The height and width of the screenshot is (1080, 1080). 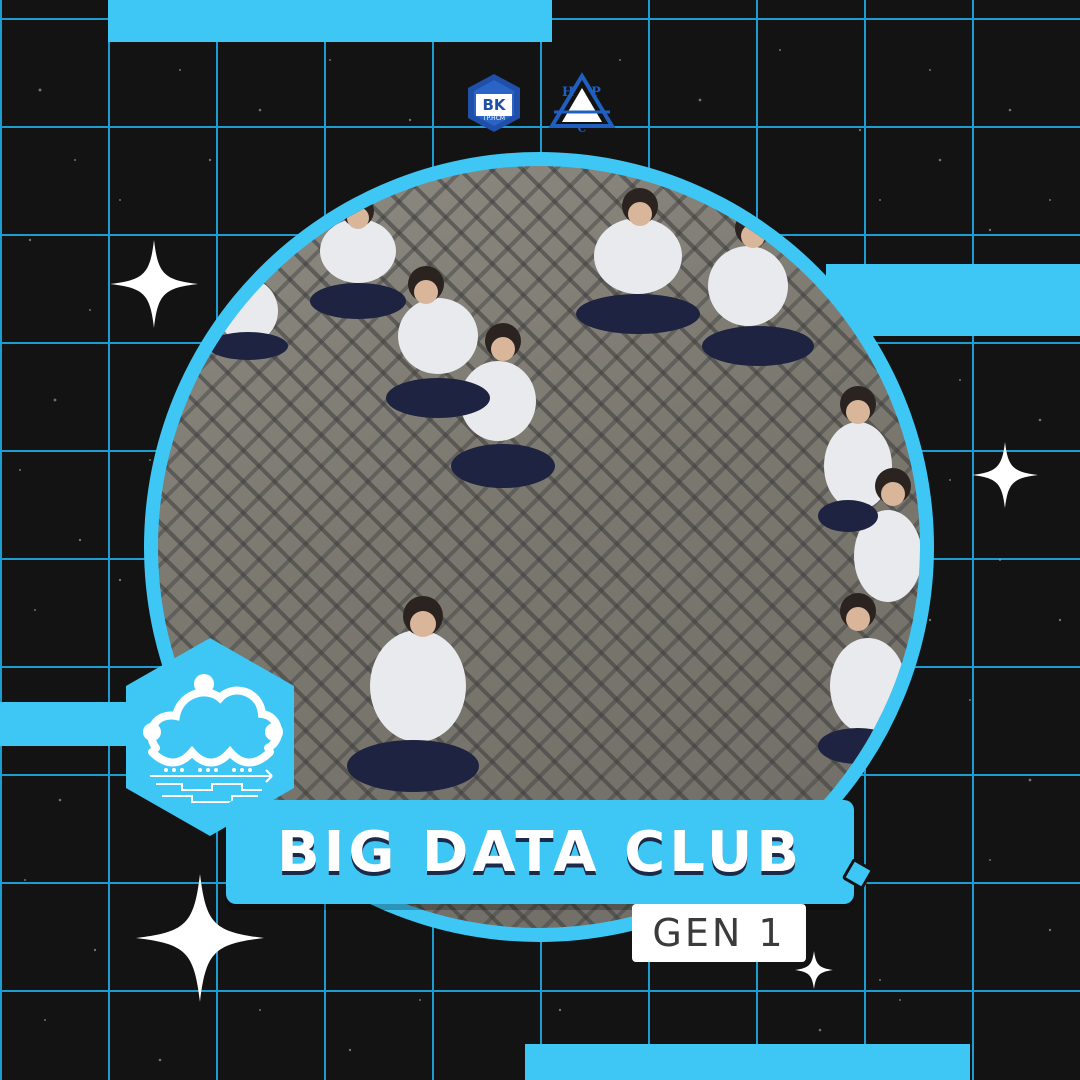 I want to click on bk-logo-subtext: TP.HCM, so click(x=493, y=118).